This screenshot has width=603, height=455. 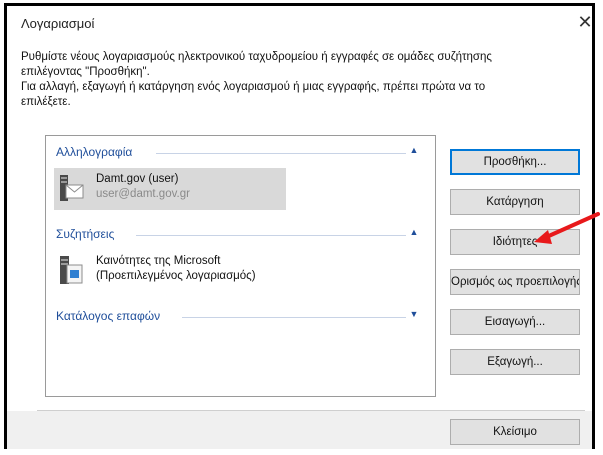 I want to click on group-header-contacts: Κατάλογος επαφών ▼, so click(x=241, y=317).